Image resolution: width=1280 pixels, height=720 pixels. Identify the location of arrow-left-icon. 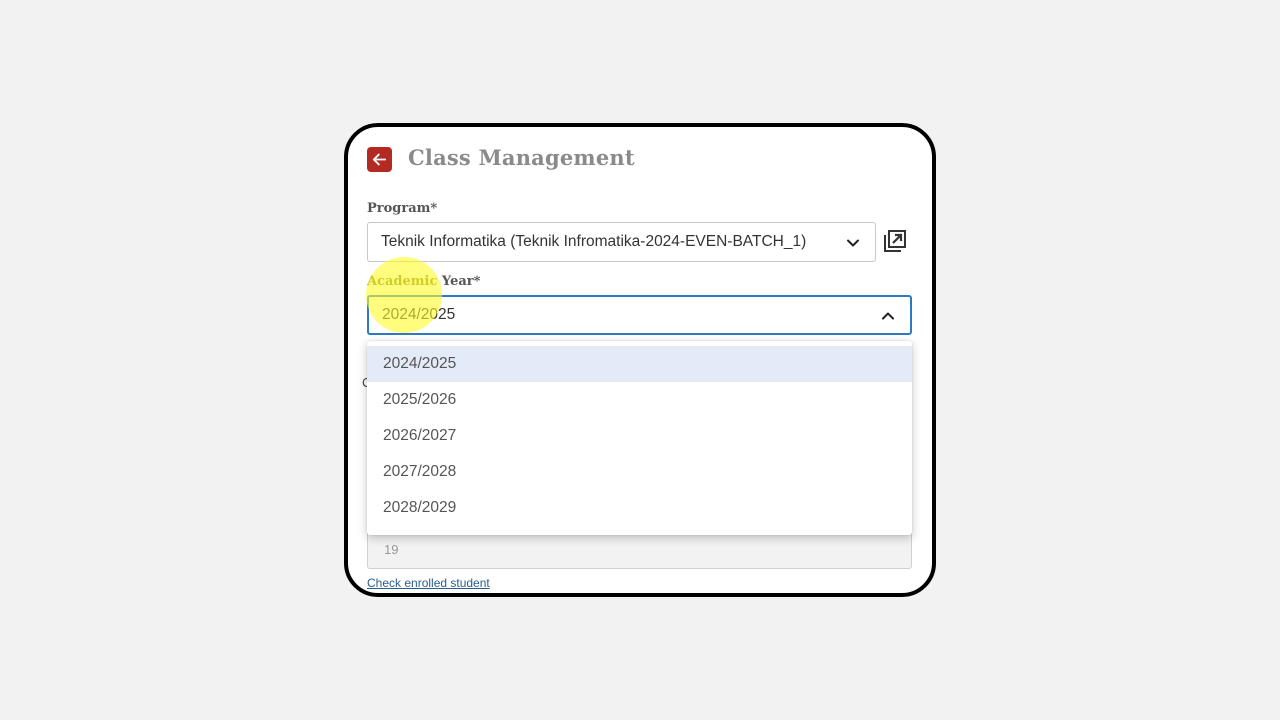
(379, 159).